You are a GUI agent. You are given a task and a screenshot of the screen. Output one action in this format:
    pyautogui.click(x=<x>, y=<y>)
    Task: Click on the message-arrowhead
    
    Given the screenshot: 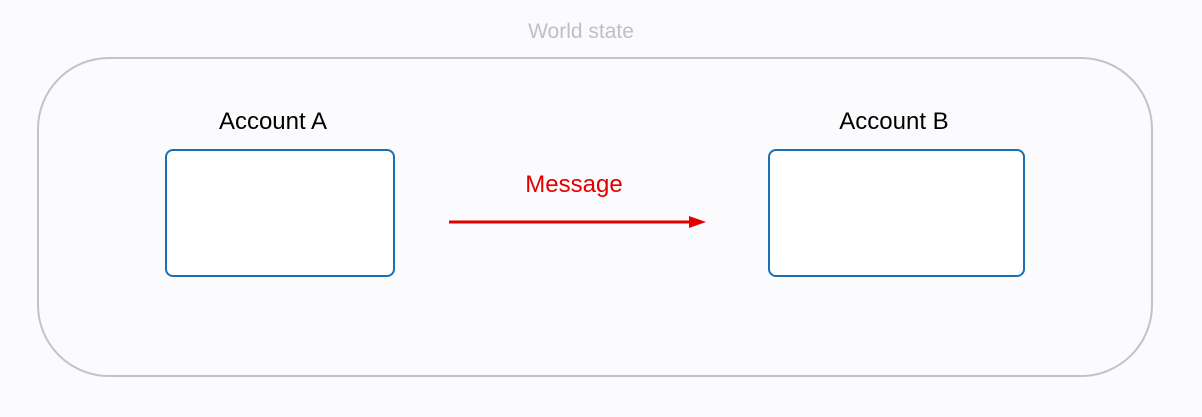 What is the action you would take?
    pyautogui.click(x=697, y=222)
    